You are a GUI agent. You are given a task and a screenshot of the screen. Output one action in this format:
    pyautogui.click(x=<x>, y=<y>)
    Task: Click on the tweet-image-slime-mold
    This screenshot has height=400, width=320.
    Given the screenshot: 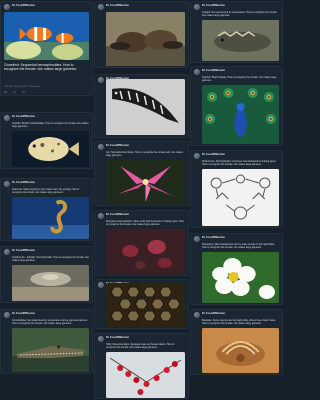 What is the action you would take?
    pyautogui.click(x=145, y=251)
    